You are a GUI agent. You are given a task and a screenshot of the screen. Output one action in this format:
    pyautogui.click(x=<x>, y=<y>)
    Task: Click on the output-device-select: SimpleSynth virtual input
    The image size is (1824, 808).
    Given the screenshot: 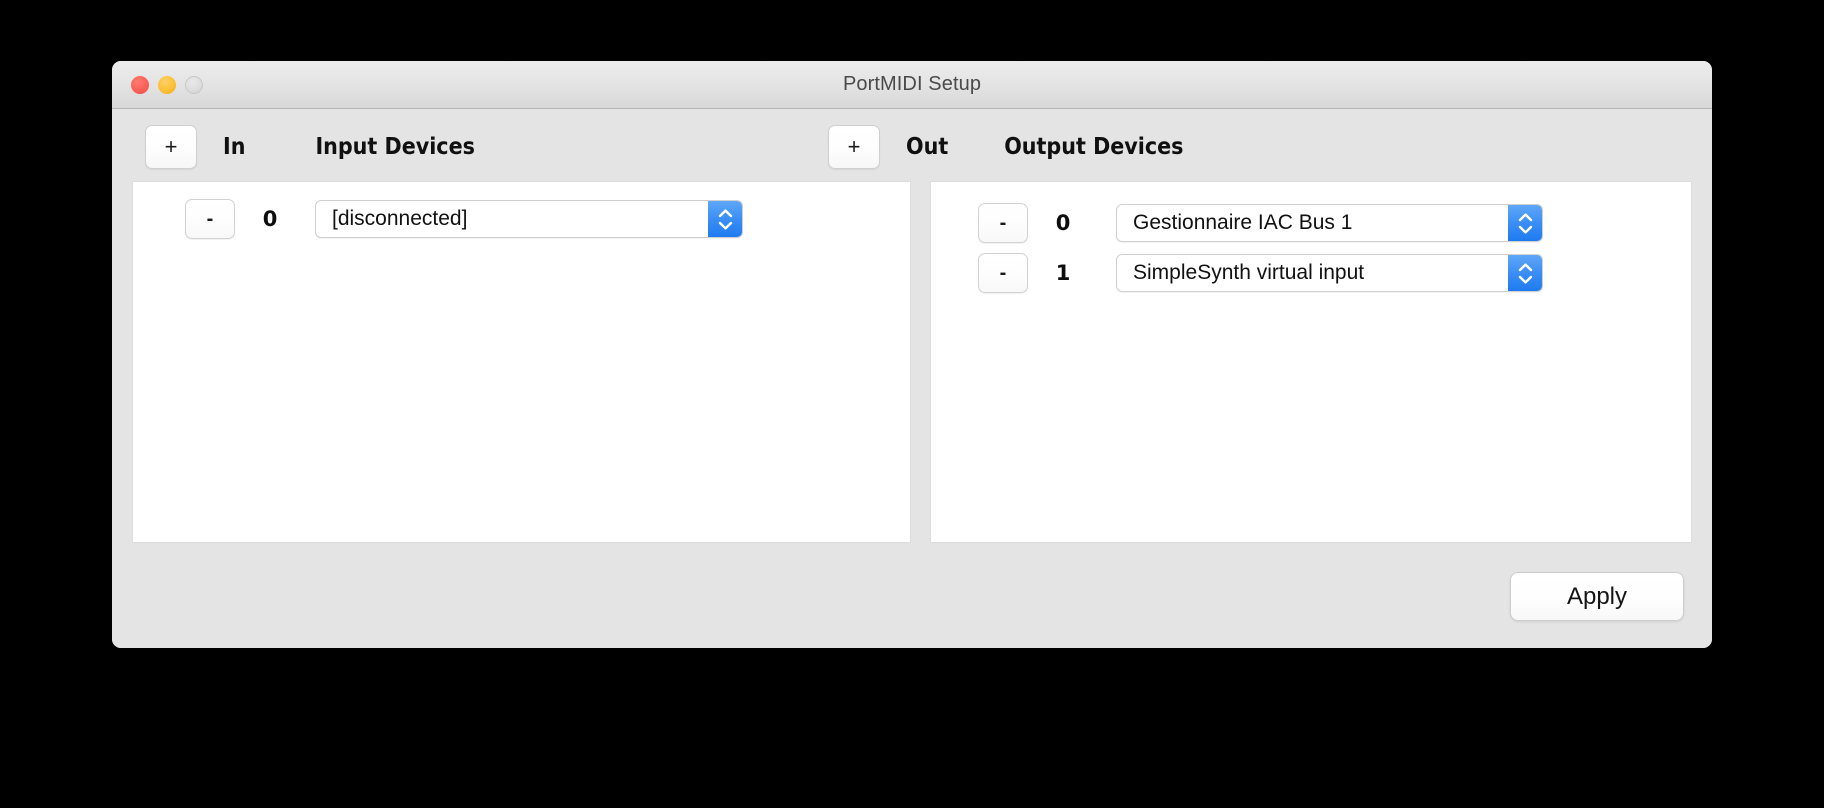 What is the action you would take?
    pyautogui.click(x=1329, y=273)
    